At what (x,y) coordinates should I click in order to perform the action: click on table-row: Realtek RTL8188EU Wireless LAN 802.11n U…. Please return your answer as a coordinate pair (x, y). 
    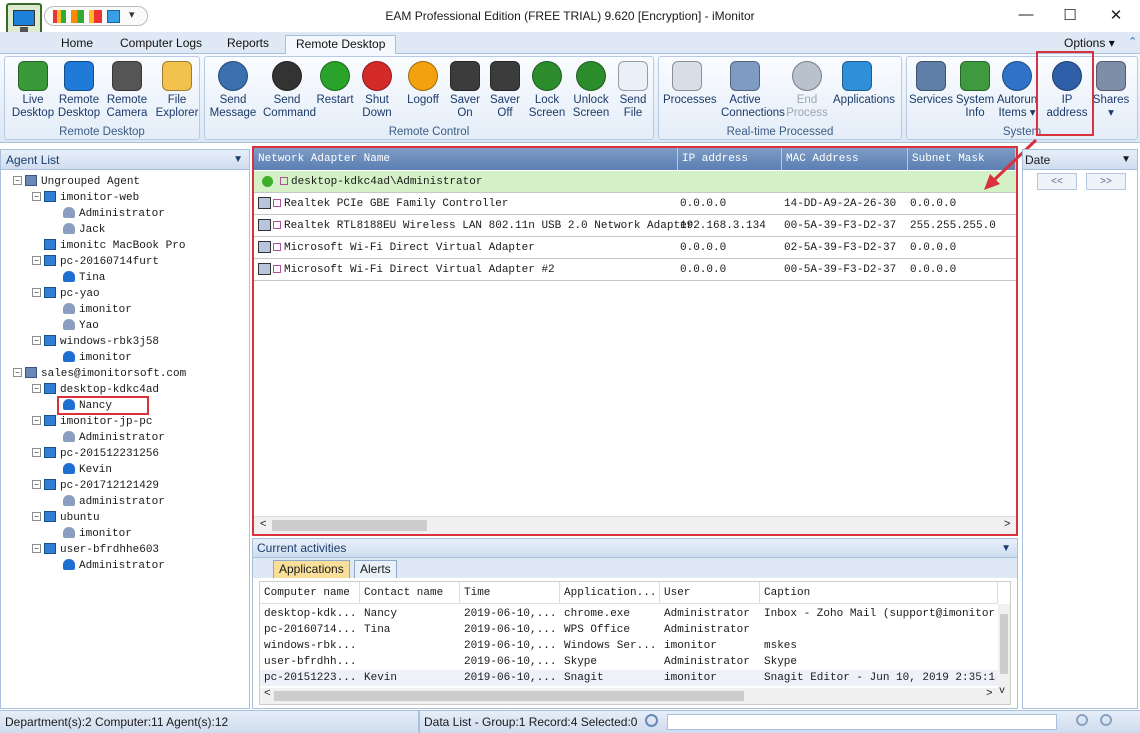
    Looking at the image, I should click on (635, 226).